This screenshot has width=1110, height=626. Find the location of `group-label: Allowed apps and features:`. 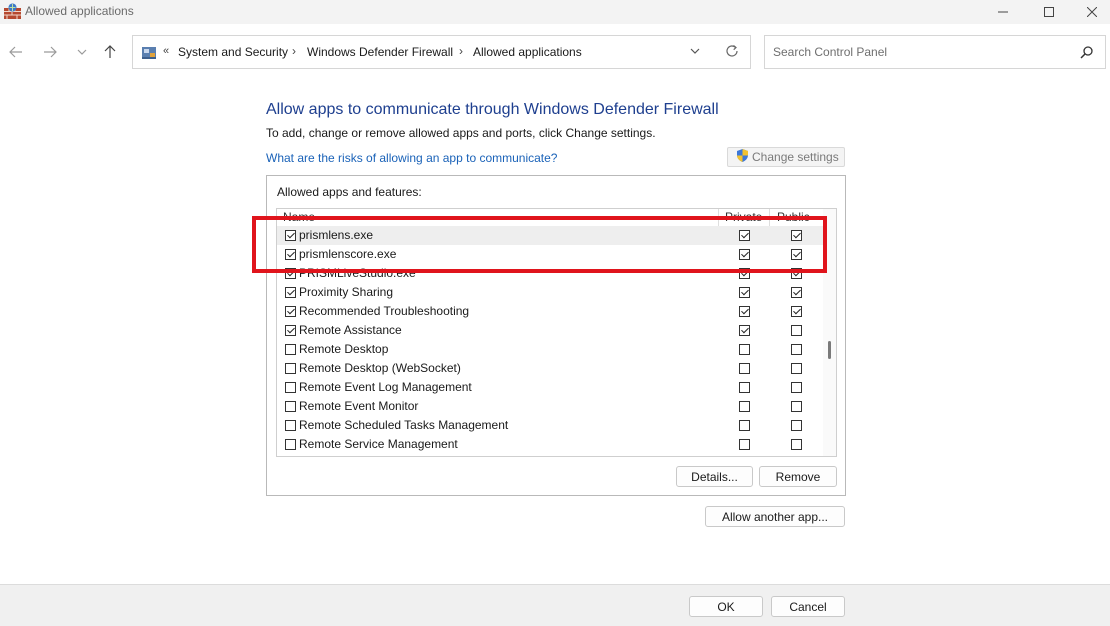

group-label: Allowed apps and features: is located at coordinates (349, 192).